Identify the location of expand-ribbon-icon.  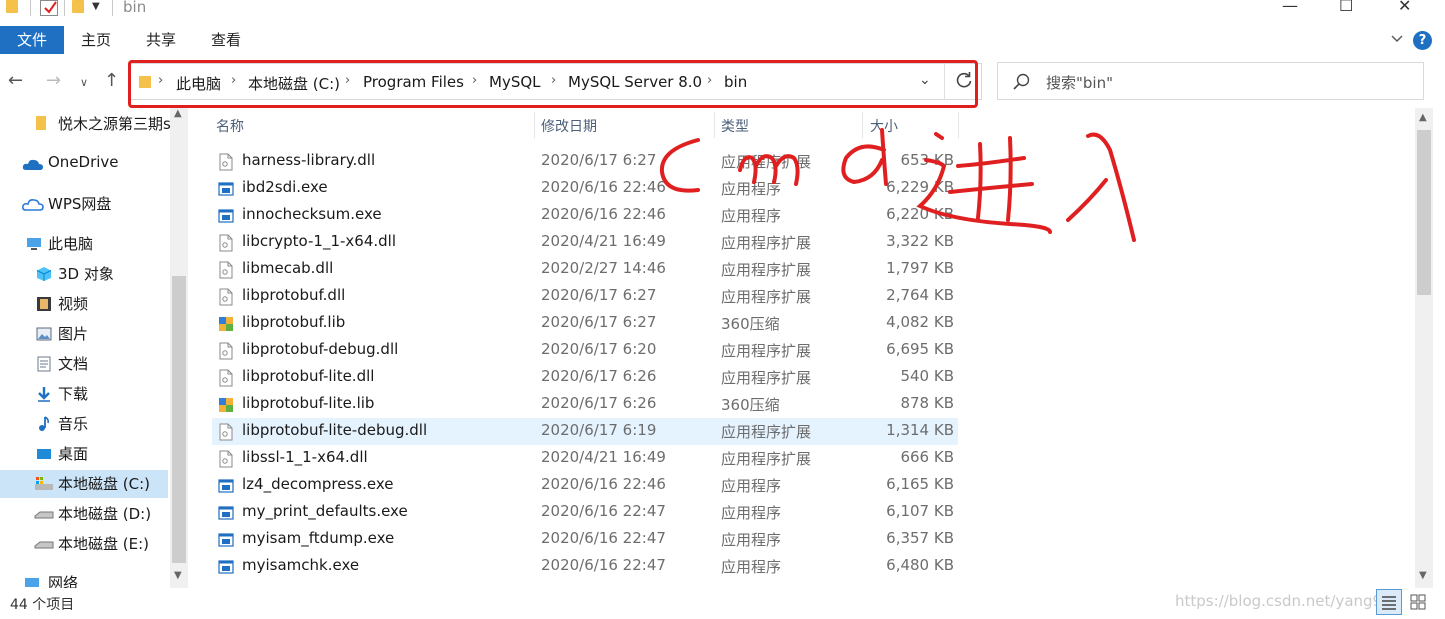
(1397, 39).